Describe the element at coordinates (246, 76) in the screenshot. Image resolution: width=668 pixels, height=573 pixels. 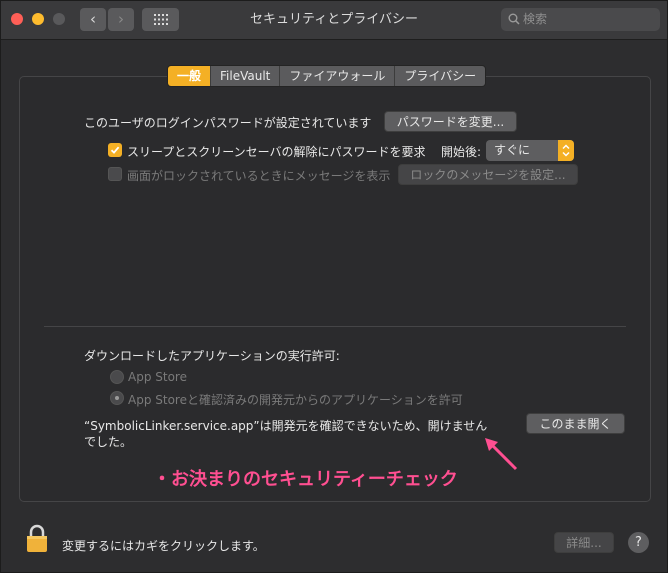
I see `tab-filevault: FileVault` at that location.